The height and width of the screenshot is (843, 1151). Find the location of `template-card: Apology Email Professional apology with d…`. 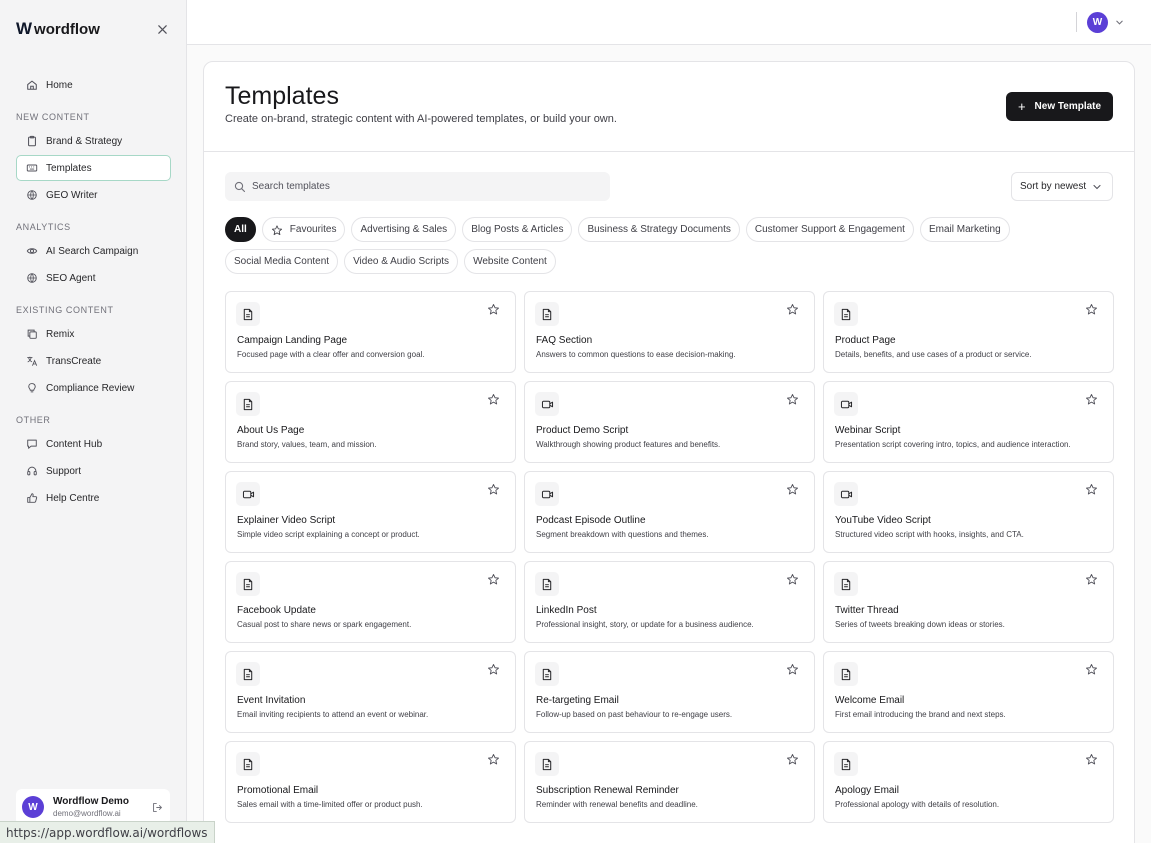

template-card: Apology Email Professional apology with d… is located at coordinates (968, 782).